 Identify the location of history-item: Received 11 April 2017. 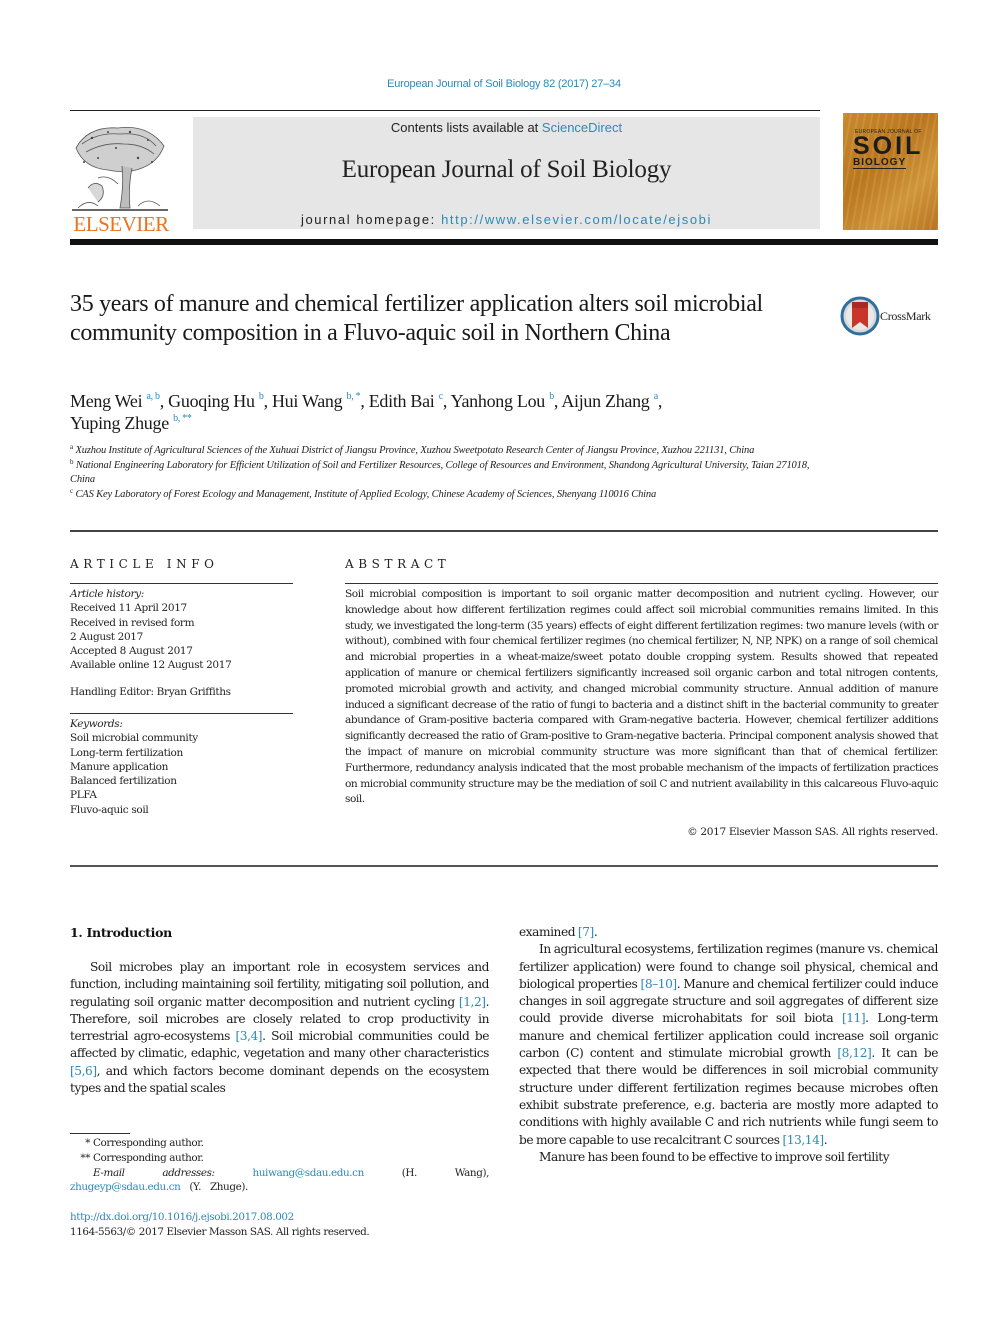
(128, 608).